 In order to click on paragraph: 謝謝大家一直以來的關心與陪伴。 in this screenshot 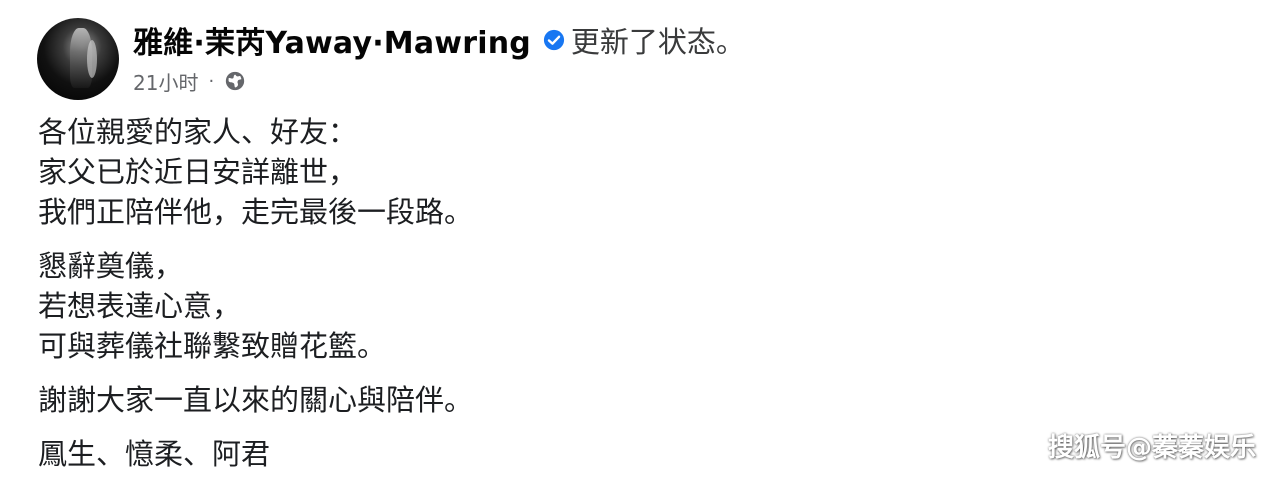, I will do `click(588, 400)`.